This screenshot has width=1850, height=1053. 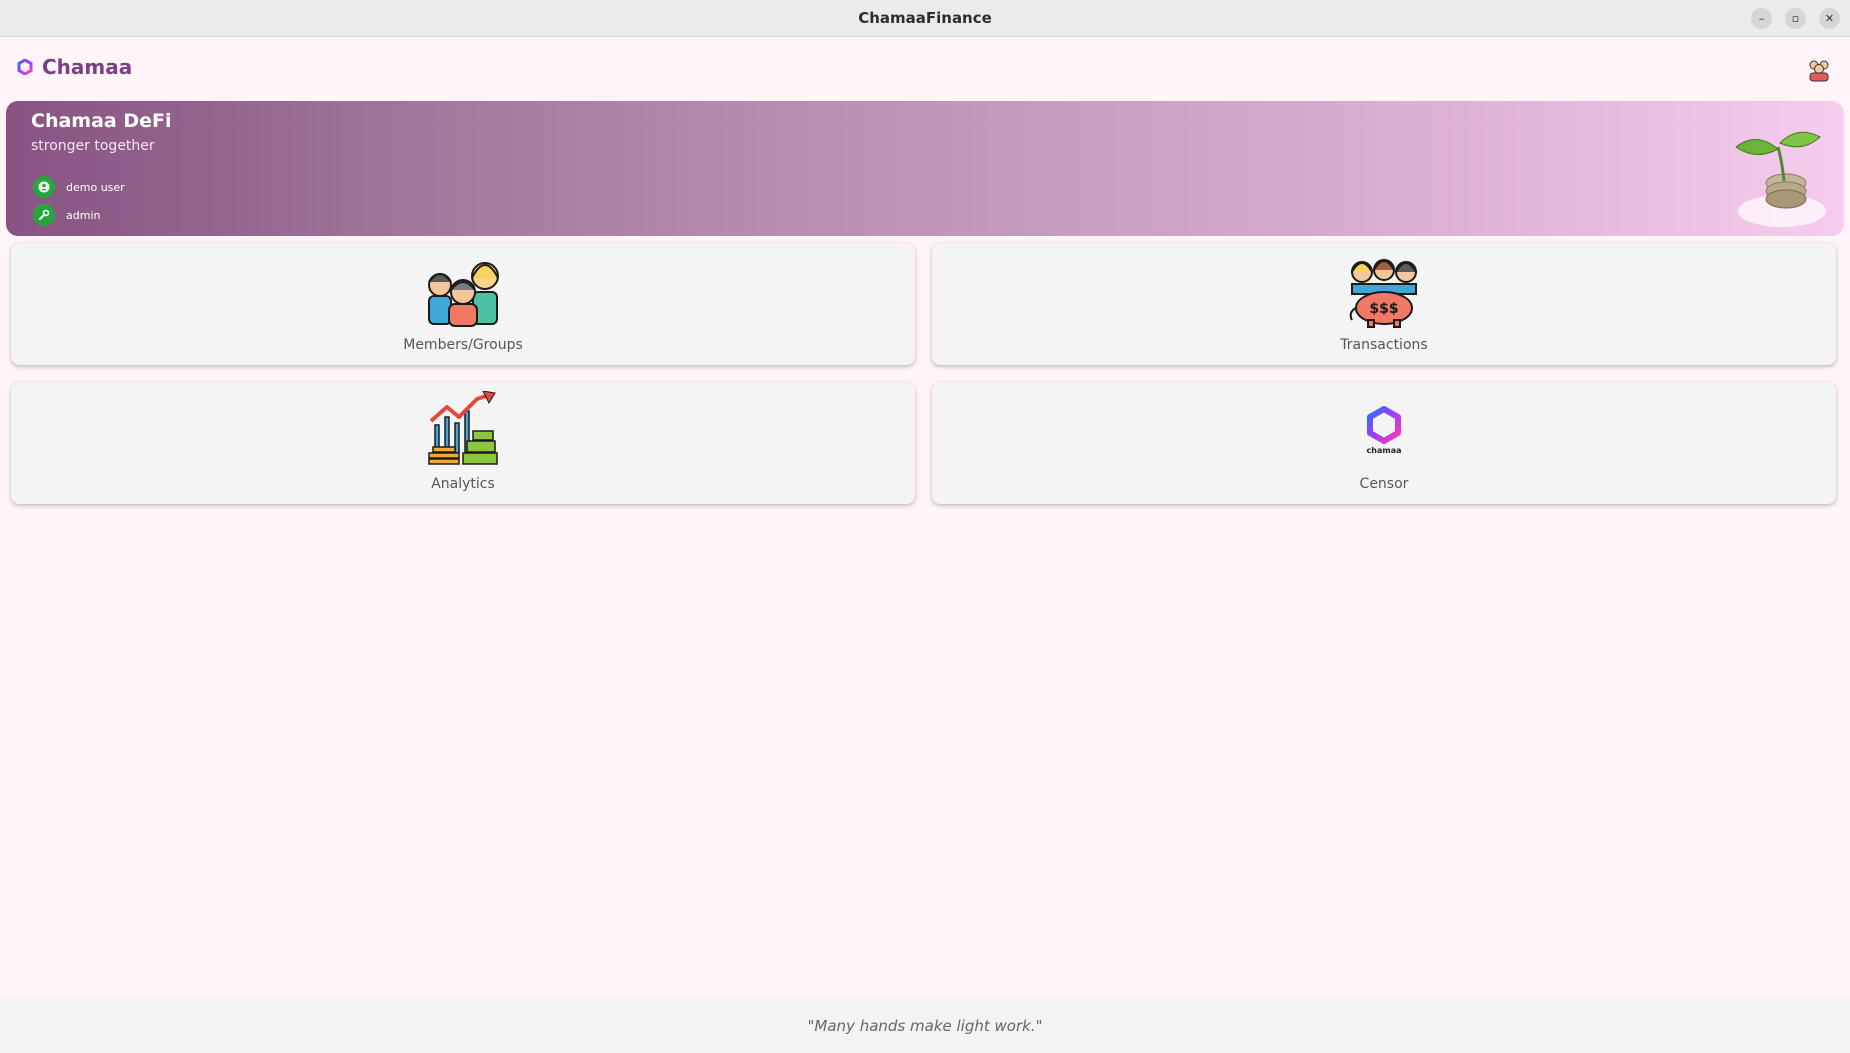 What do you see at coordinates (1819, 70) in the screenshot?
I see `profile-avatar-icon` at bounding box center [1819, 70].